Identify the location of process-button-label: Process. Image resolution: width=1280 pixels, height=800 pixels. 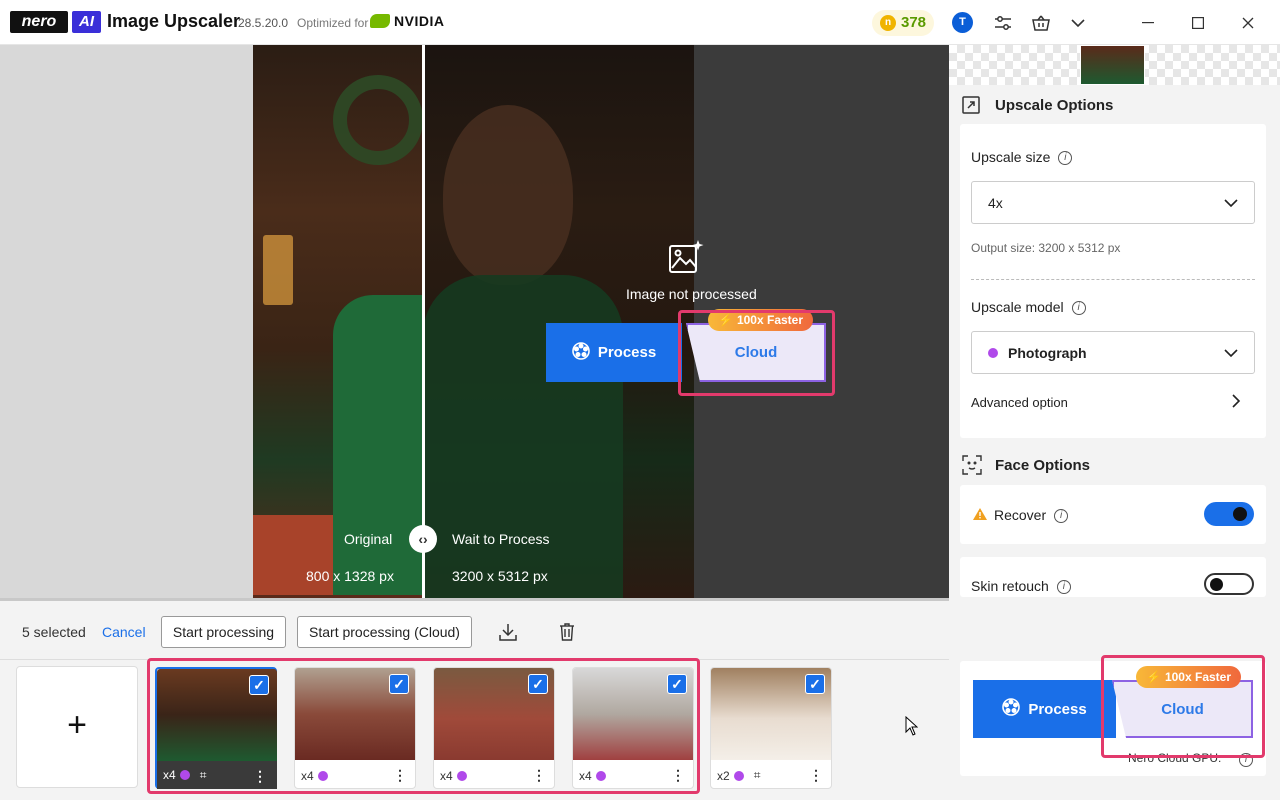
(627, 352).